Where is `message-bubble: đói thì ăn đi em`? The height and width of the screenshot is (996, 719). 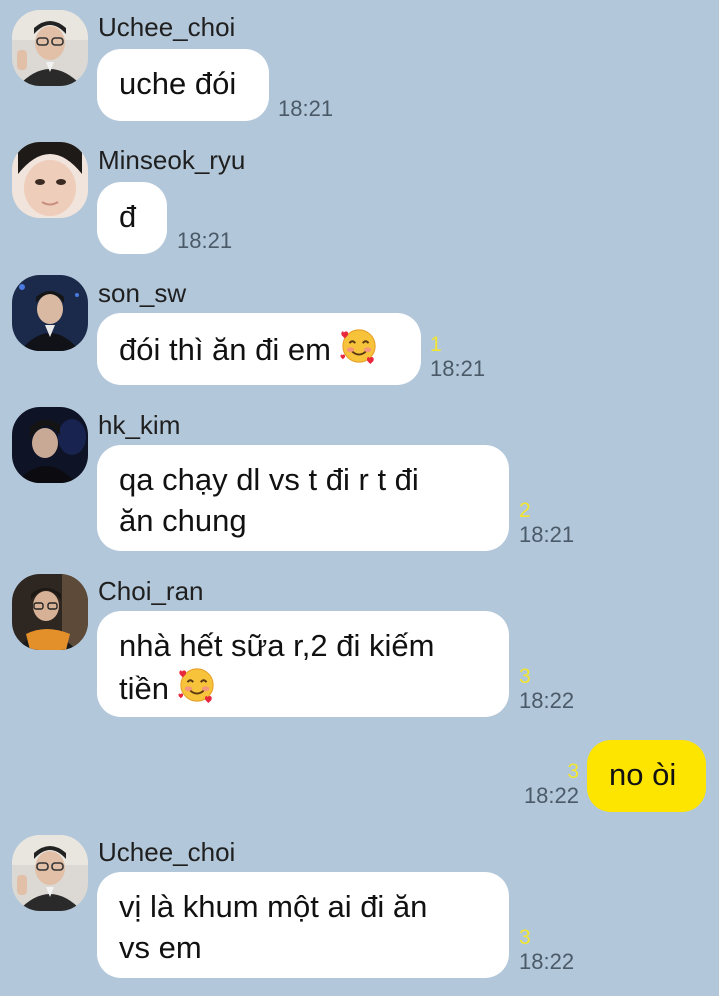 message-bubble: đói thì ăn đi em is located at coordinates (259, 349).